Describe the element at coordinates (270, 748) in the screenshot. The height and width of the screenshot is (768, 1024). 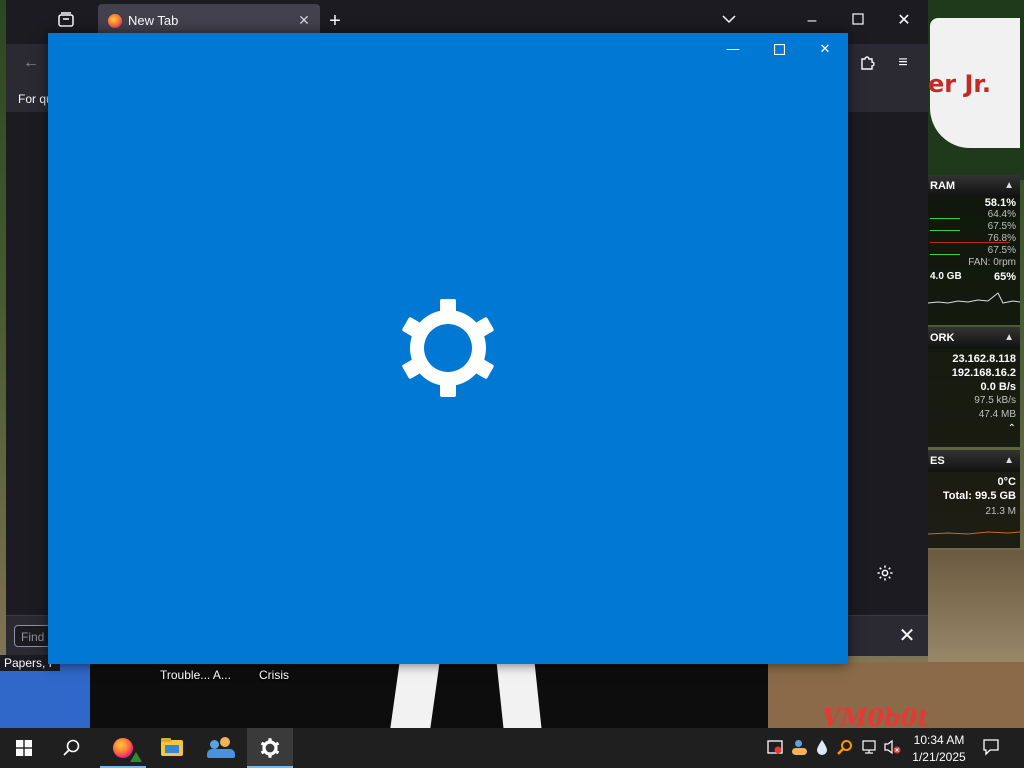
I see `settings-icon` at that location.